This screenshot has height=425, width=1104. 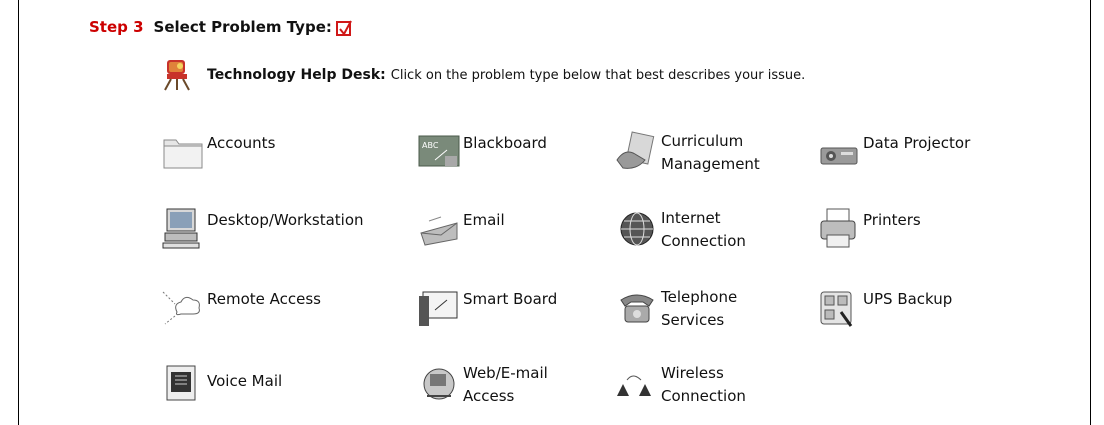 What do you see at coordinates (637, 228) in the screenshot?
I see `globe-icon` at bounding box center [637, 228].